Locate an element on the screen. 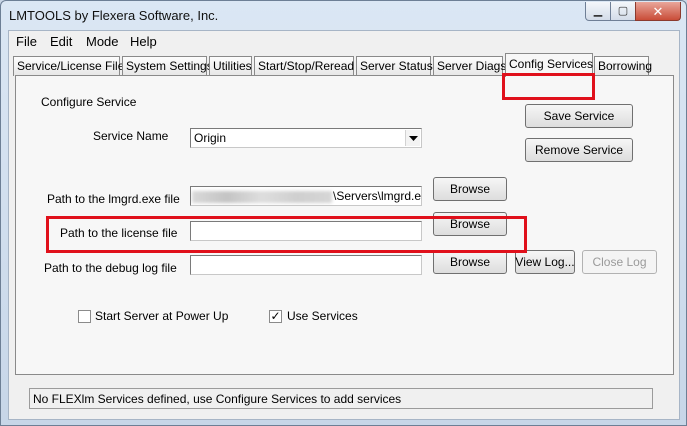  lmgrd-path-label: Path to the lmgrd.exe file is located at coordinates (113, 199).